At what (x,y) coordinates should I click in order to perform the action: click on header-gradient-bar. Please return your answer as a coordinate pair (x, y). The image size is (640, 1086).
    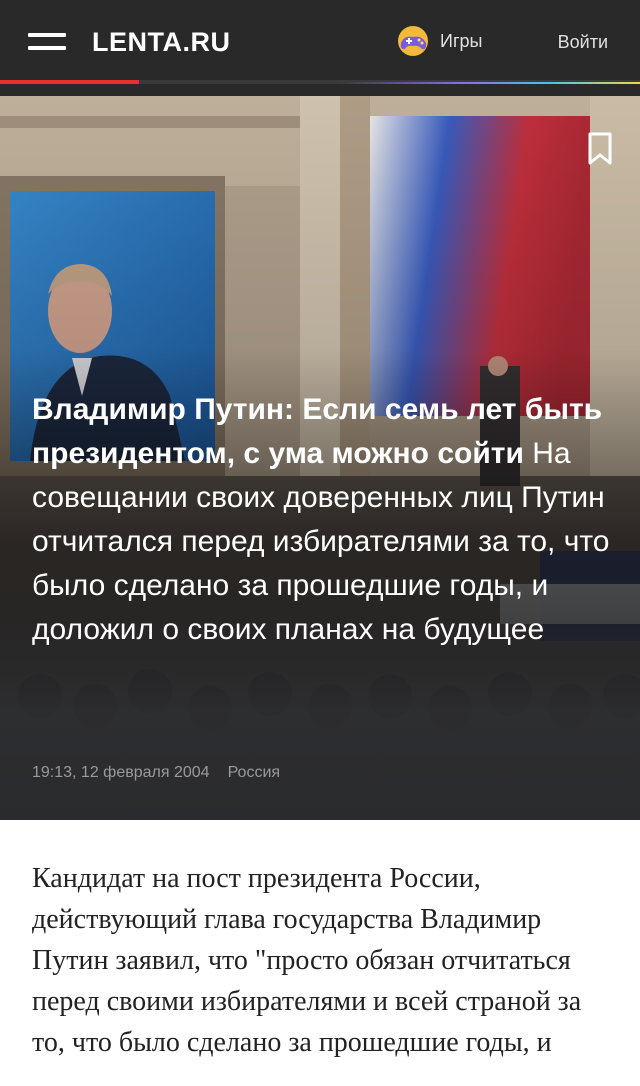
    Looking at the image, I should click on (490, 83).